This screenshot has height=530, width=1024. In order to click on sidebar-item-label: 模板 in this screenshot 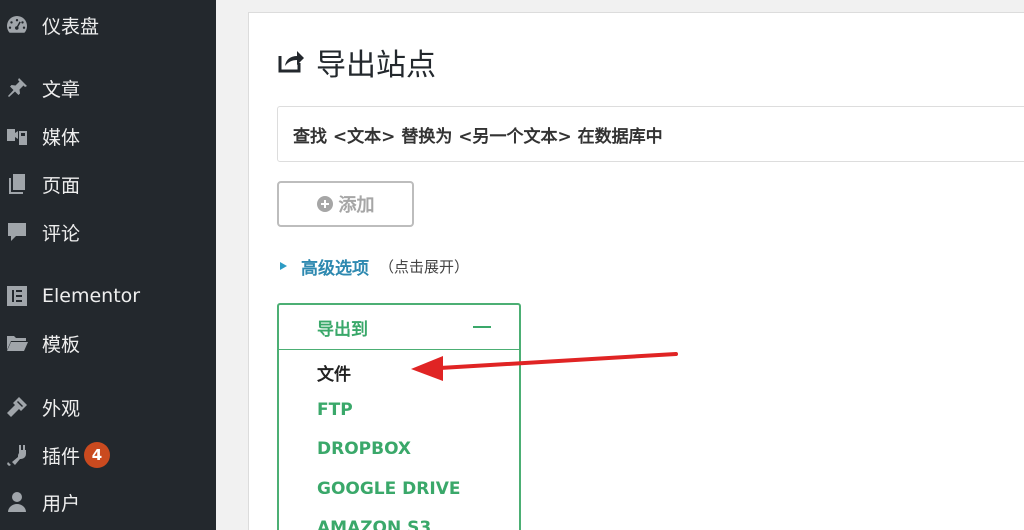, I will do `click(61, 344)`.